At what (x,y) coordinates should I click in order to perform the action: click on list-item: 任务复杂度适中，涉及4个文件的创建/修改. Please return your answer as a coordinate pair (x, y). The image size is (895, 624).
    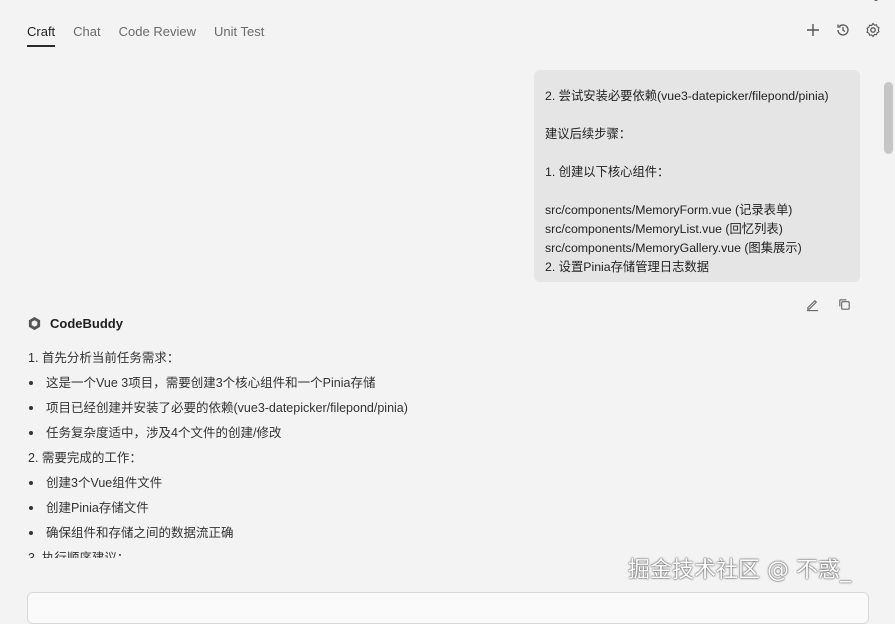
    Looking at the image, I should click on (328, 435).